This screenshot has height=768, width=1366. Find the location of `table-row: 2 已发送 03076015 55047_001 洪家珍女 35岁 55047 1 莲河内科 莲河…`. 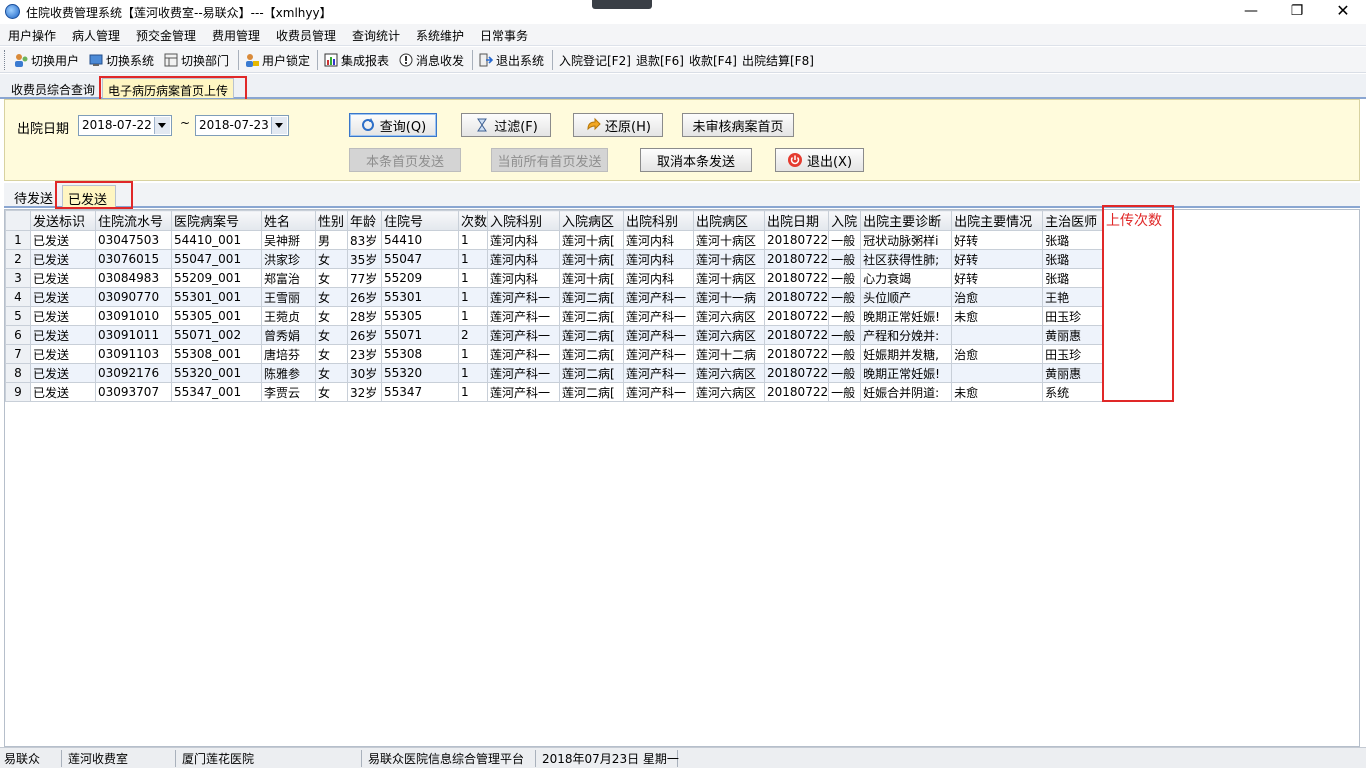

table-row: 2 已发送 03076015 55047_001 洪家珍女 35岁 55047 1 莲河内科 莲河… is located at coordinates (555, 259).